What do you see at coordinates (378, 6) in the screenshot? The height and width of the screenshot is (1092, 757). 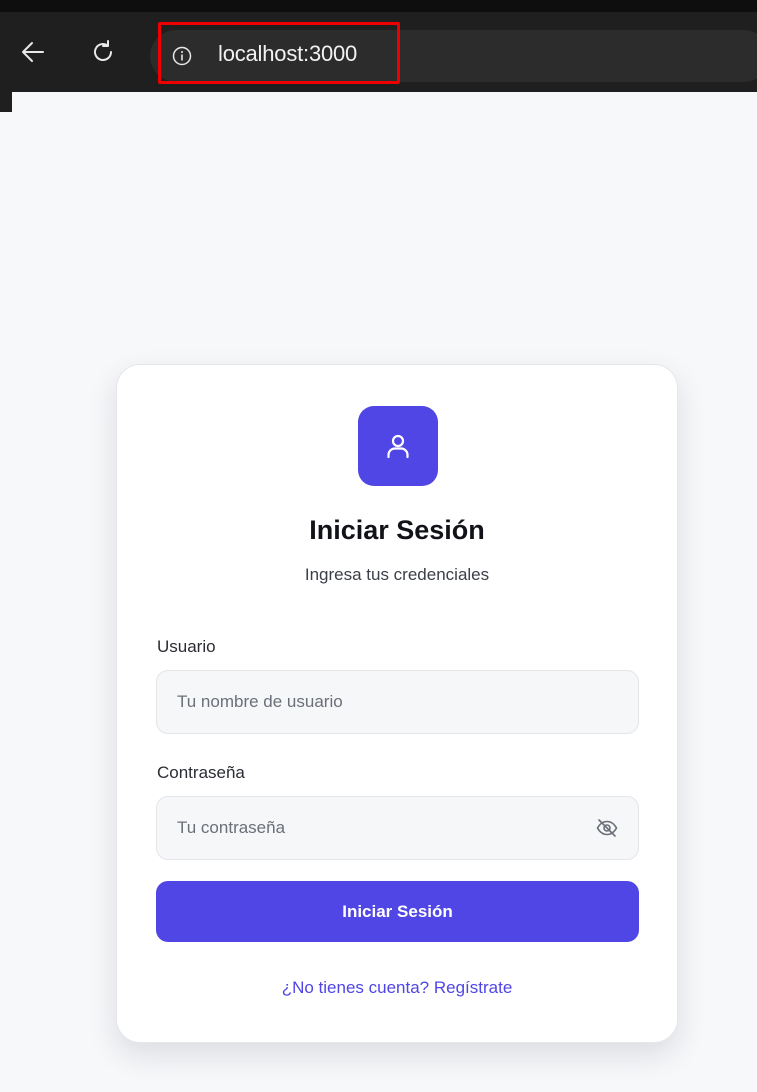 I see `browser-top-strip` at bounding box center [378, 6].